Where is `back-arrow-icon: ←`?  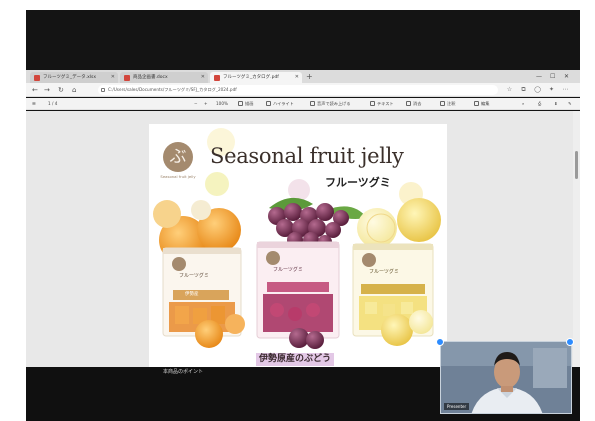
back-arrow-icon: ← is located at coordinates (35, 90).